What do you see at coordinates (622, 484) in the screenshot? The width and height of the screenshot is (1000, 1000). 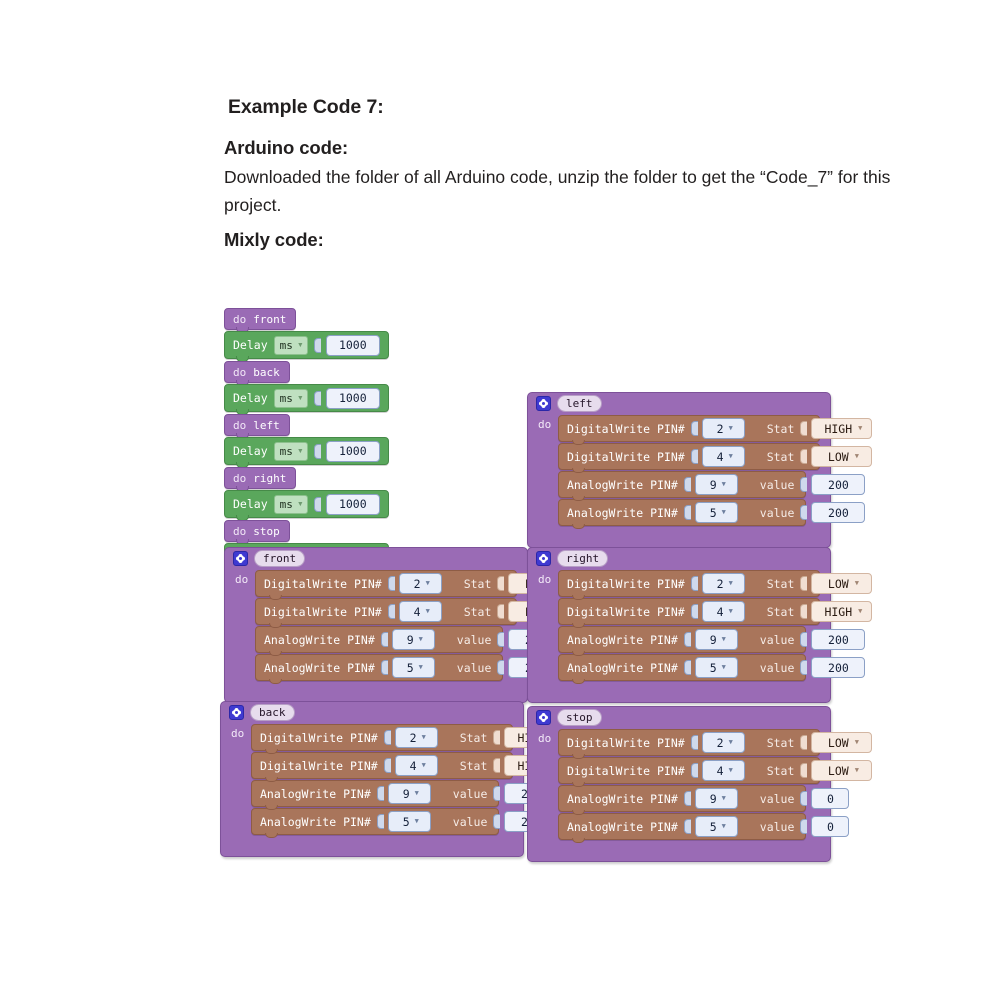 I see `write-row-label: AnalogWrite PIN#` at bounding box center [622, 484].